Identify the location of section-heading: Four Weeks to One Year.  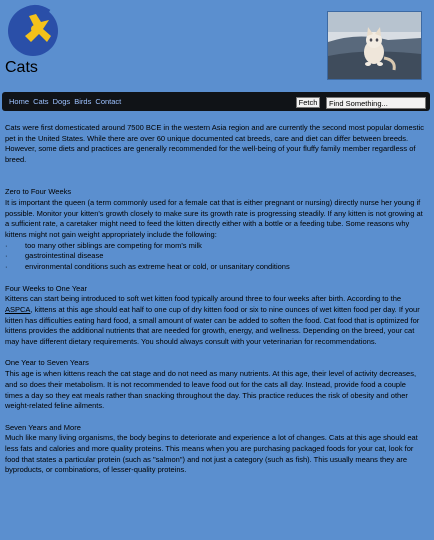
(46, 288).